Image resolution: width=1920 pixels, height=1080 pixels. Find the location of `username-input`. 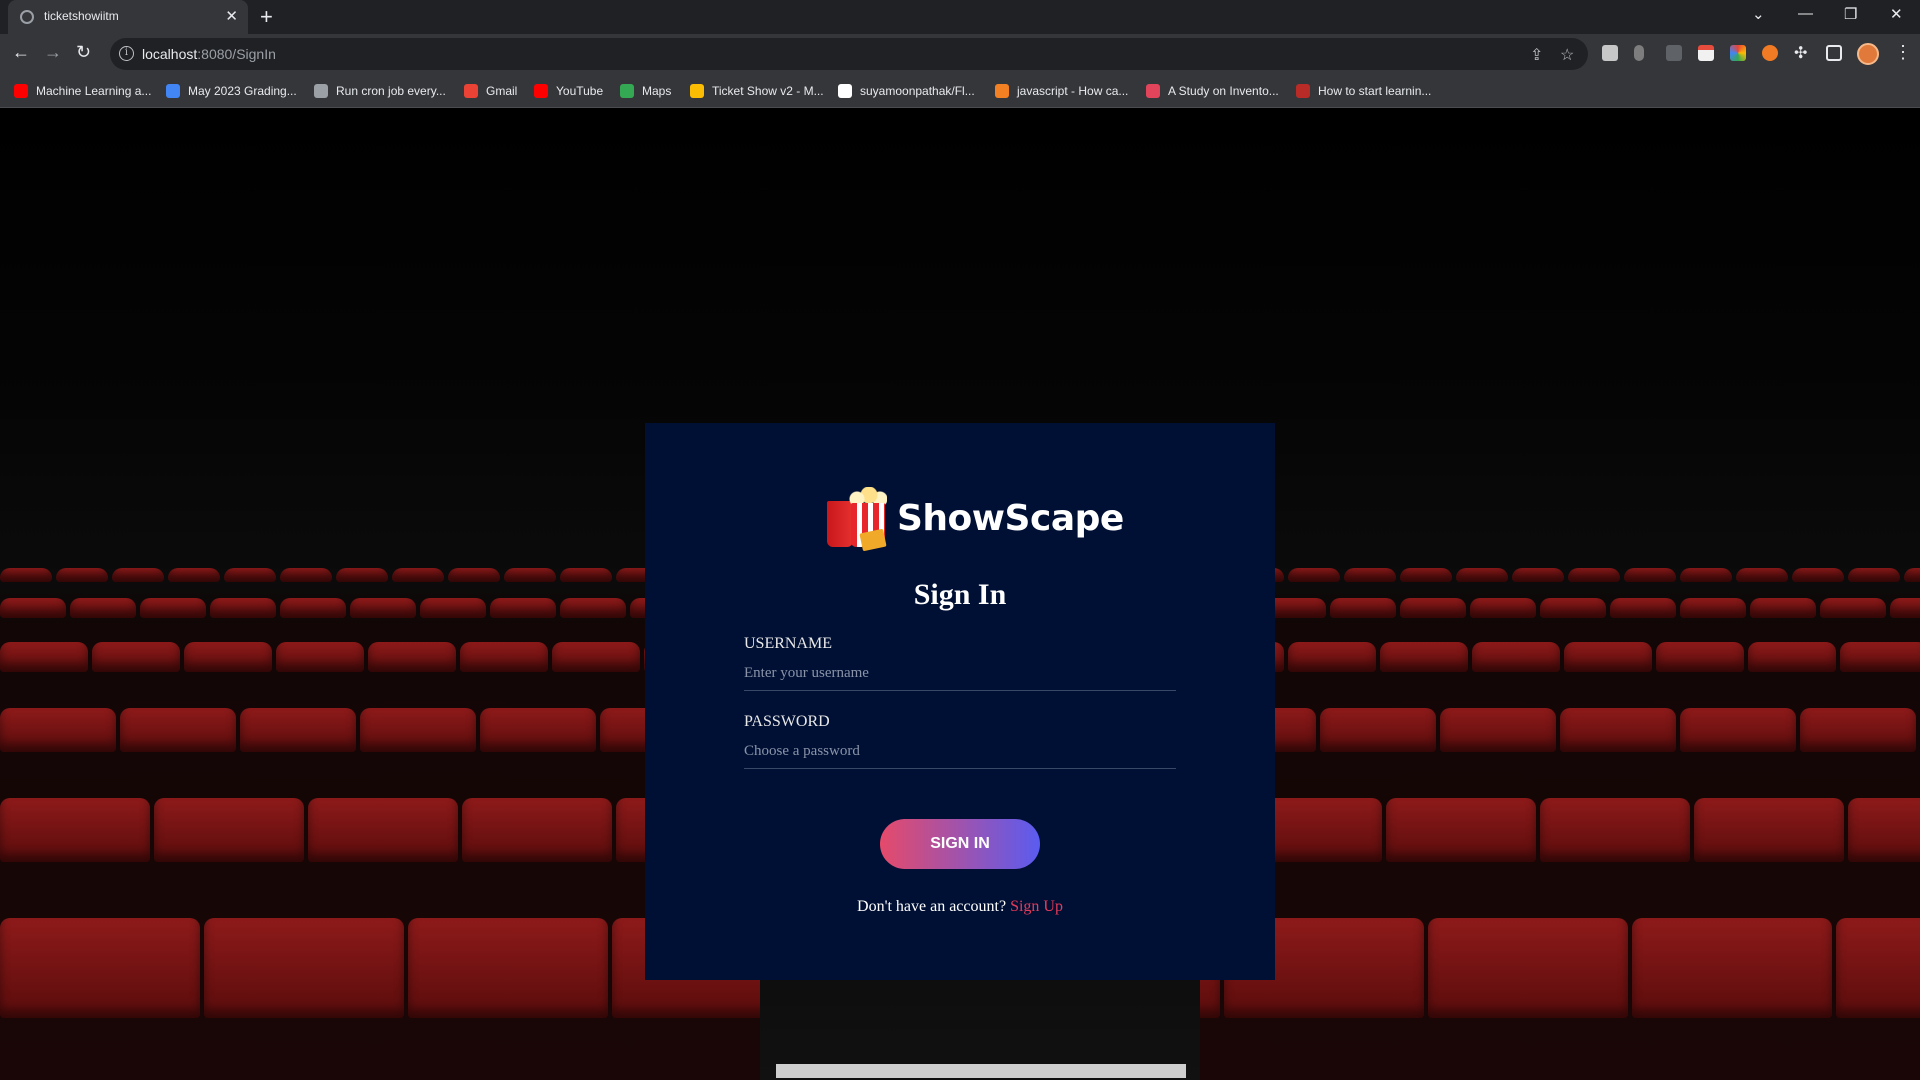

username-input is located at coordinates (960, 674).